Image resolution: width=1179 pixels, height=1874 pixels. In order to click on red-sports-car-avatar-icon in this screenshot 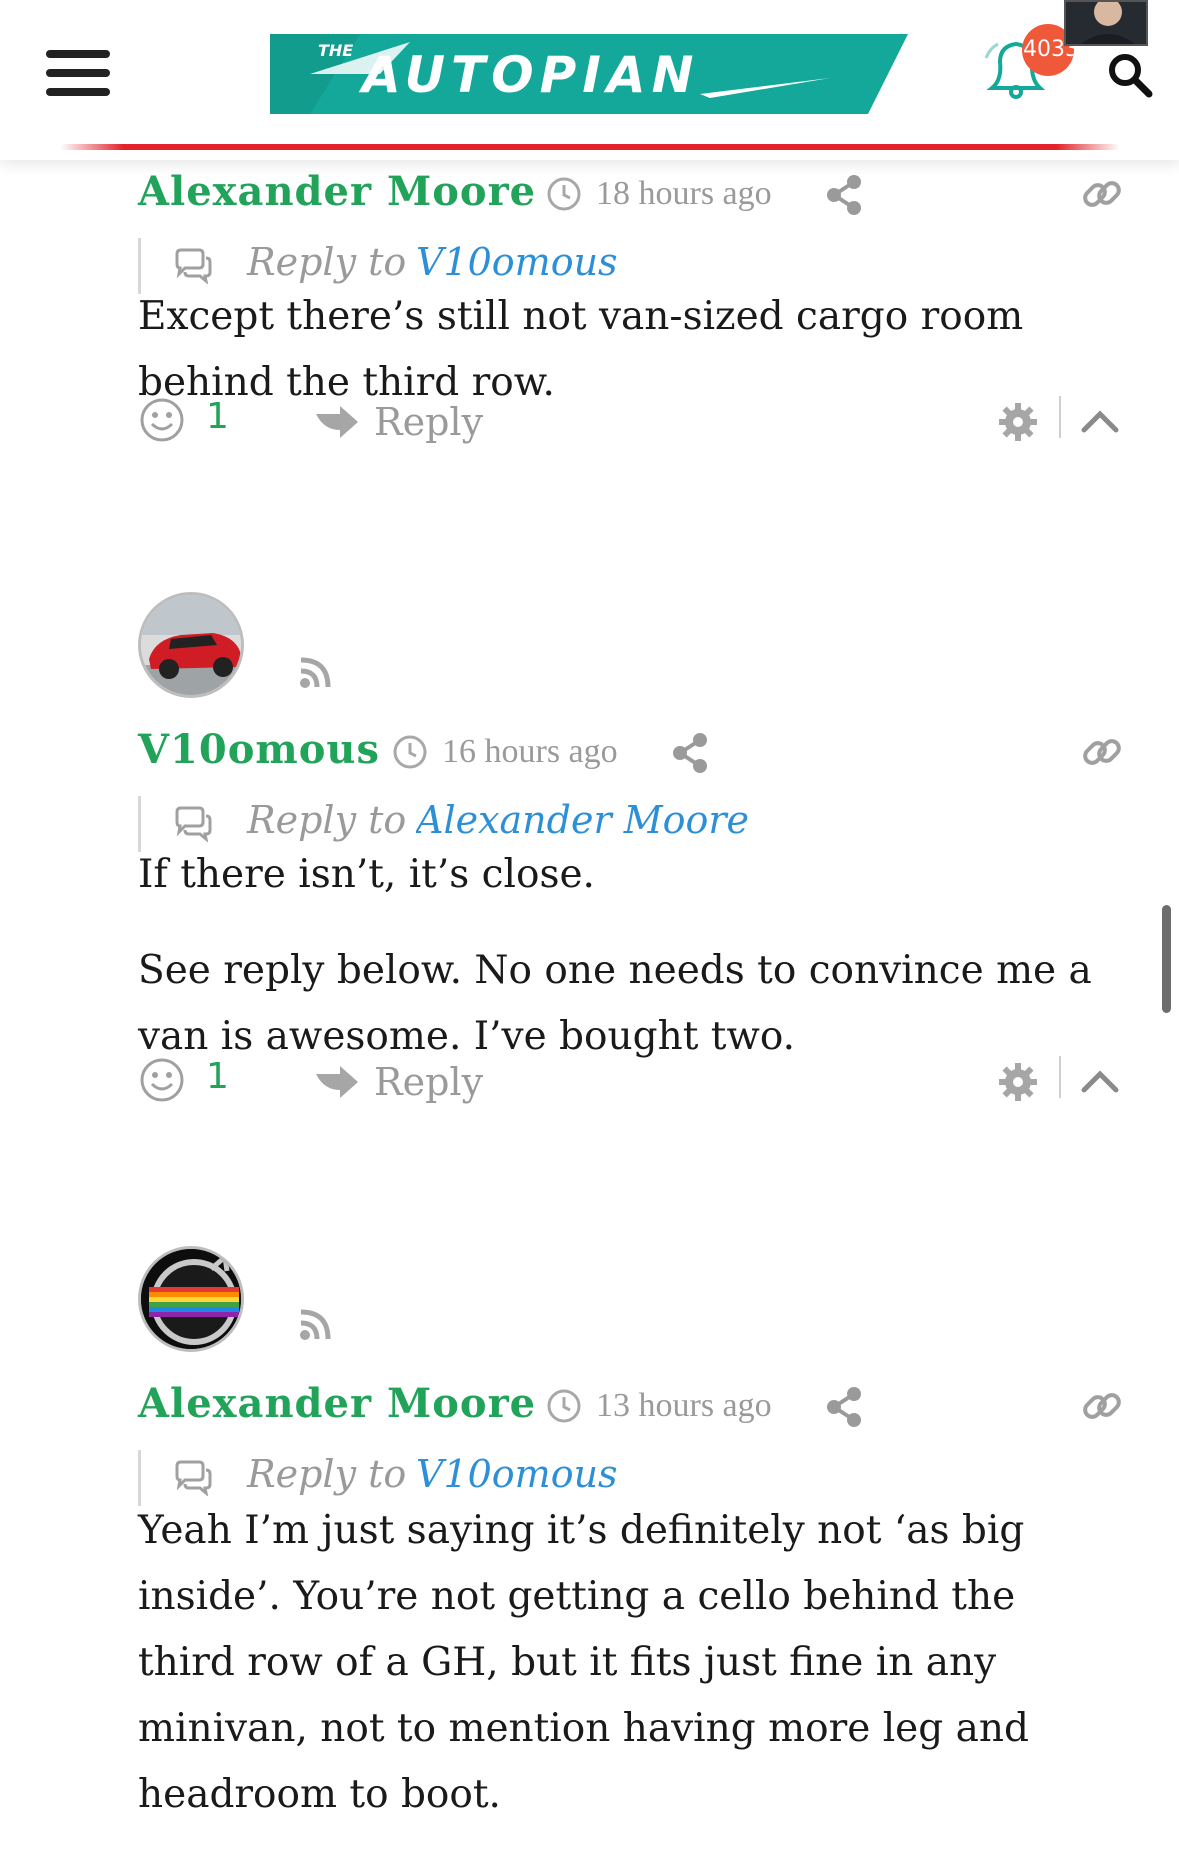, I will do `click(191, 645)`.